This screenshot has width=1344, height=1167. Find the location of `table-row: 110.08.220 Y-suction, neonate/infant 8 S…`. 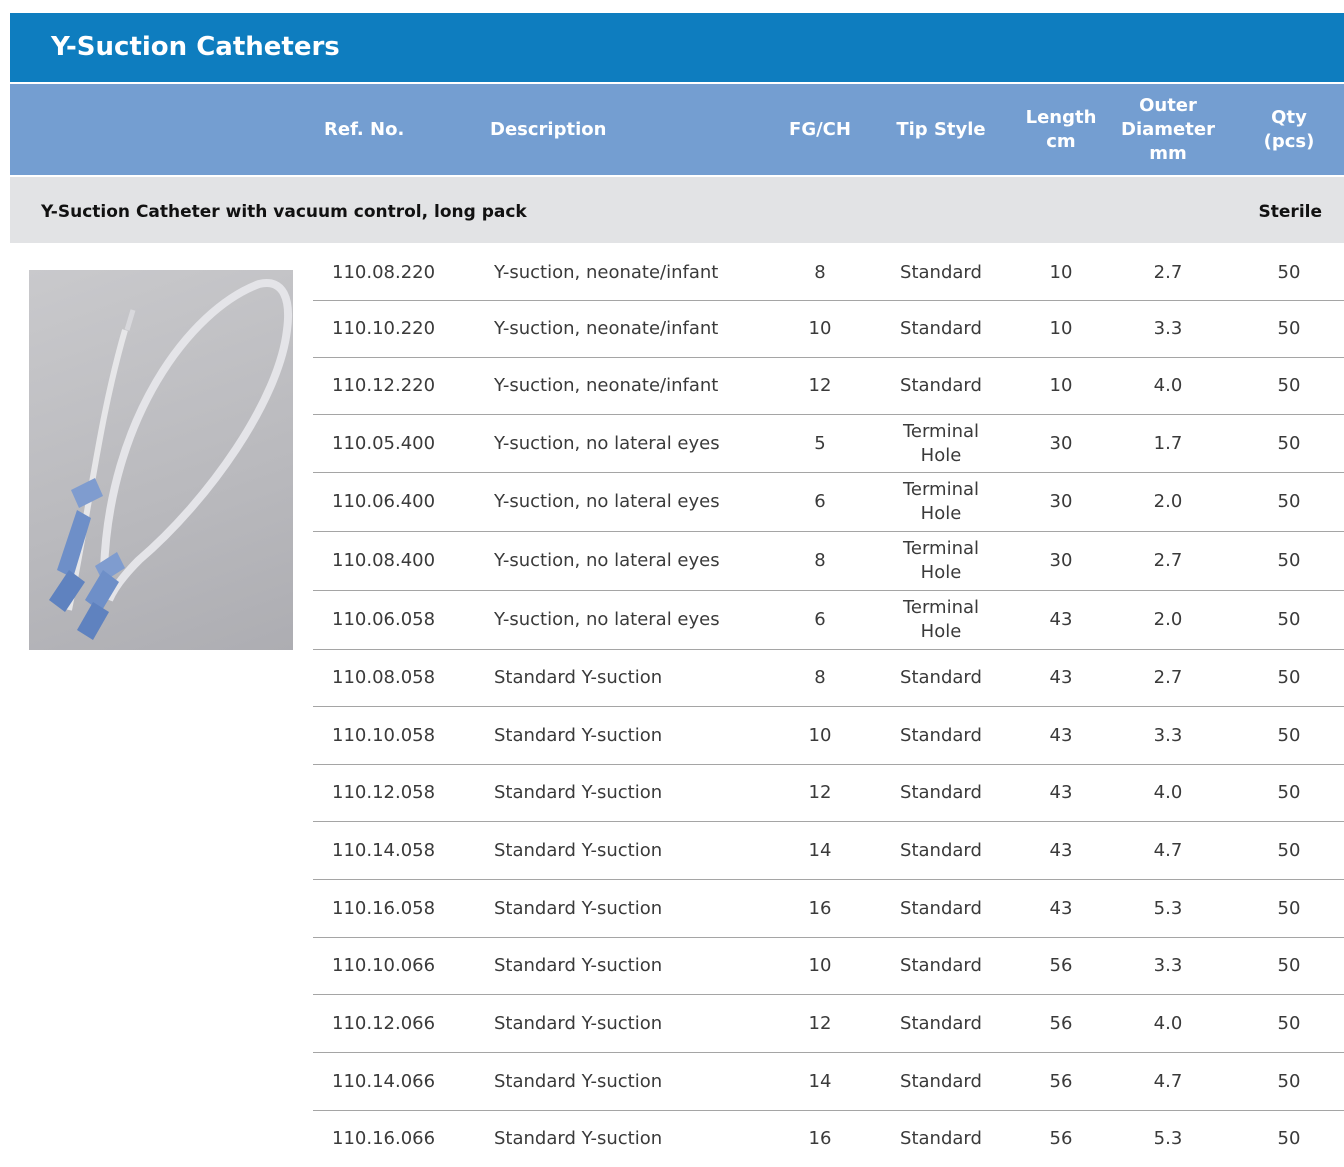

table-row: 110.08.220 Y-suction, neonate/infant 8 S… is located at coordinates (828, 273).